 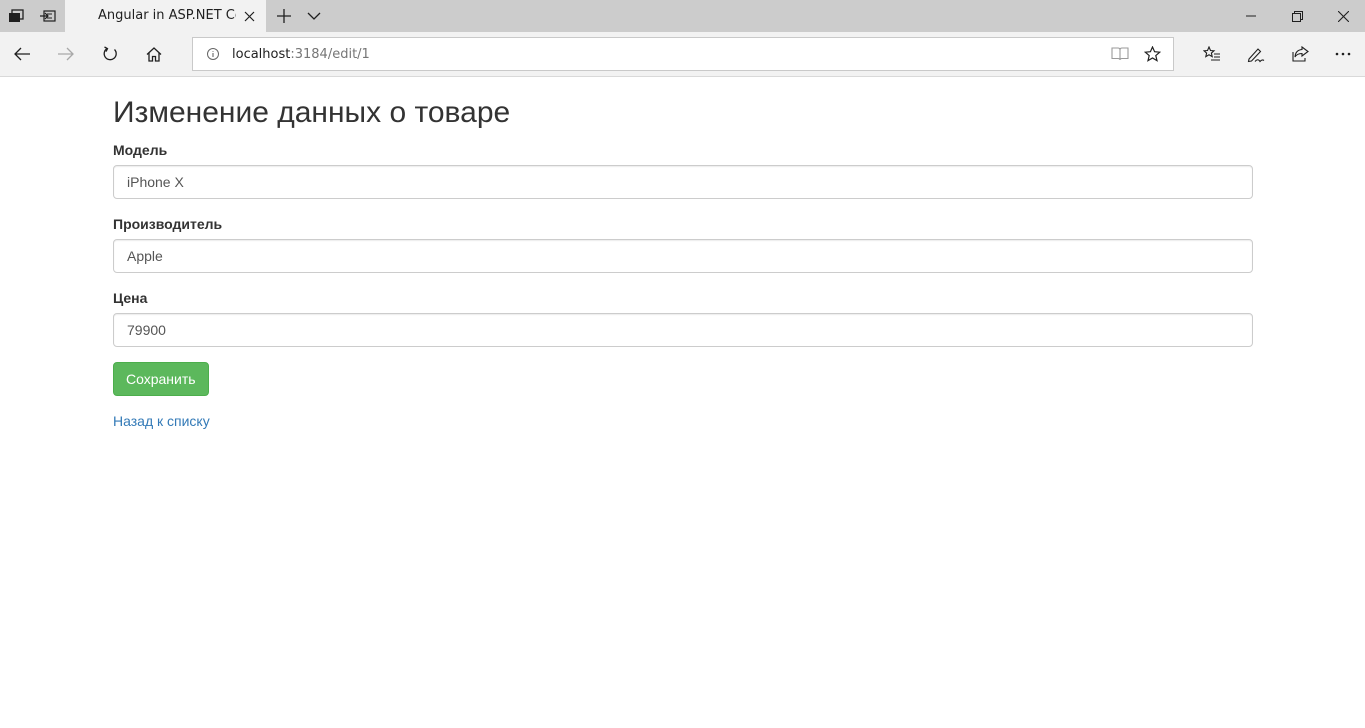 What do you see at coordinates (22, 54) in the screenshot?
I see `back-arrow-icon` at bounding box center [22, 54].